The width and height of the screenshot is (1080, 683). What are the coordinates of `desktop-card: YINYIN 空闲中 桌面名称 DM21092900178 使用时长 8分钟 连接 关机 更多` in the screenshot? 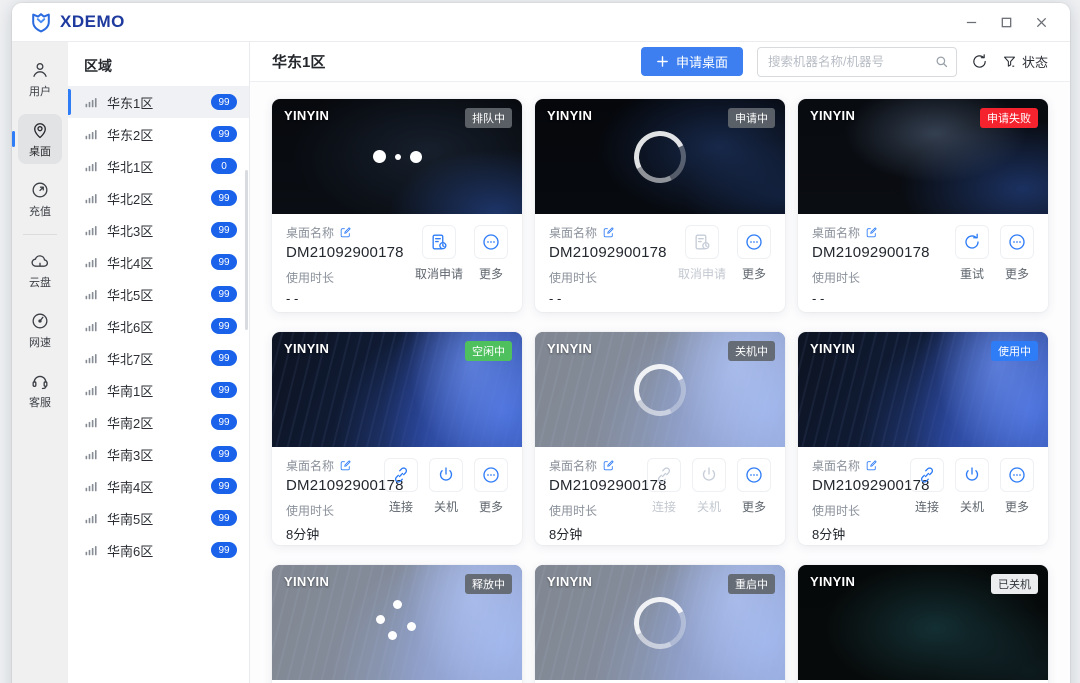 It's located at (397, 438).